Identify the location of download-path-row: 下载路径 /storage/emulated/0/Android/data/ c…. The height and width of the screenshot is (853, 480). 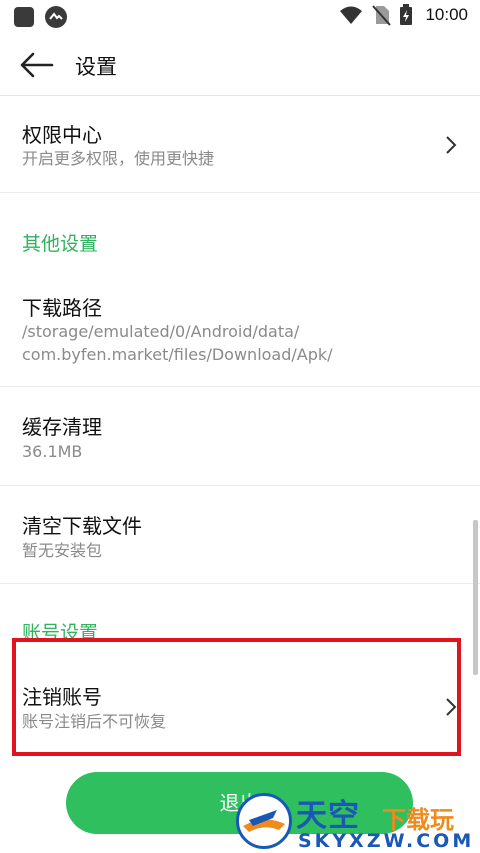
(240, 328).